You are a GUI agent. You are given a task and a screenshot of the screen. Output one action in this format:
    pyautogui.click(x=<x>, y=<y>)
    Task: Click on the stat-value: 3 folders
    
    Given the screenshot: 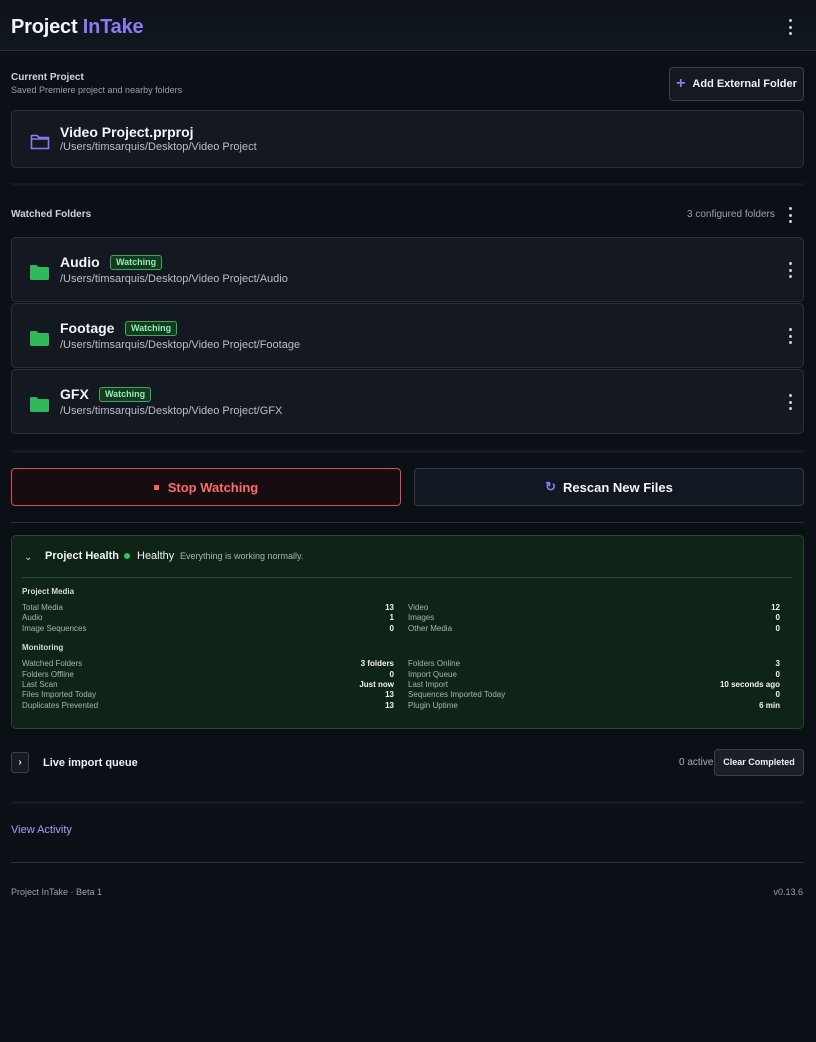 What is the action you would take?
    pyautogui.click(x=377, y=663)
    